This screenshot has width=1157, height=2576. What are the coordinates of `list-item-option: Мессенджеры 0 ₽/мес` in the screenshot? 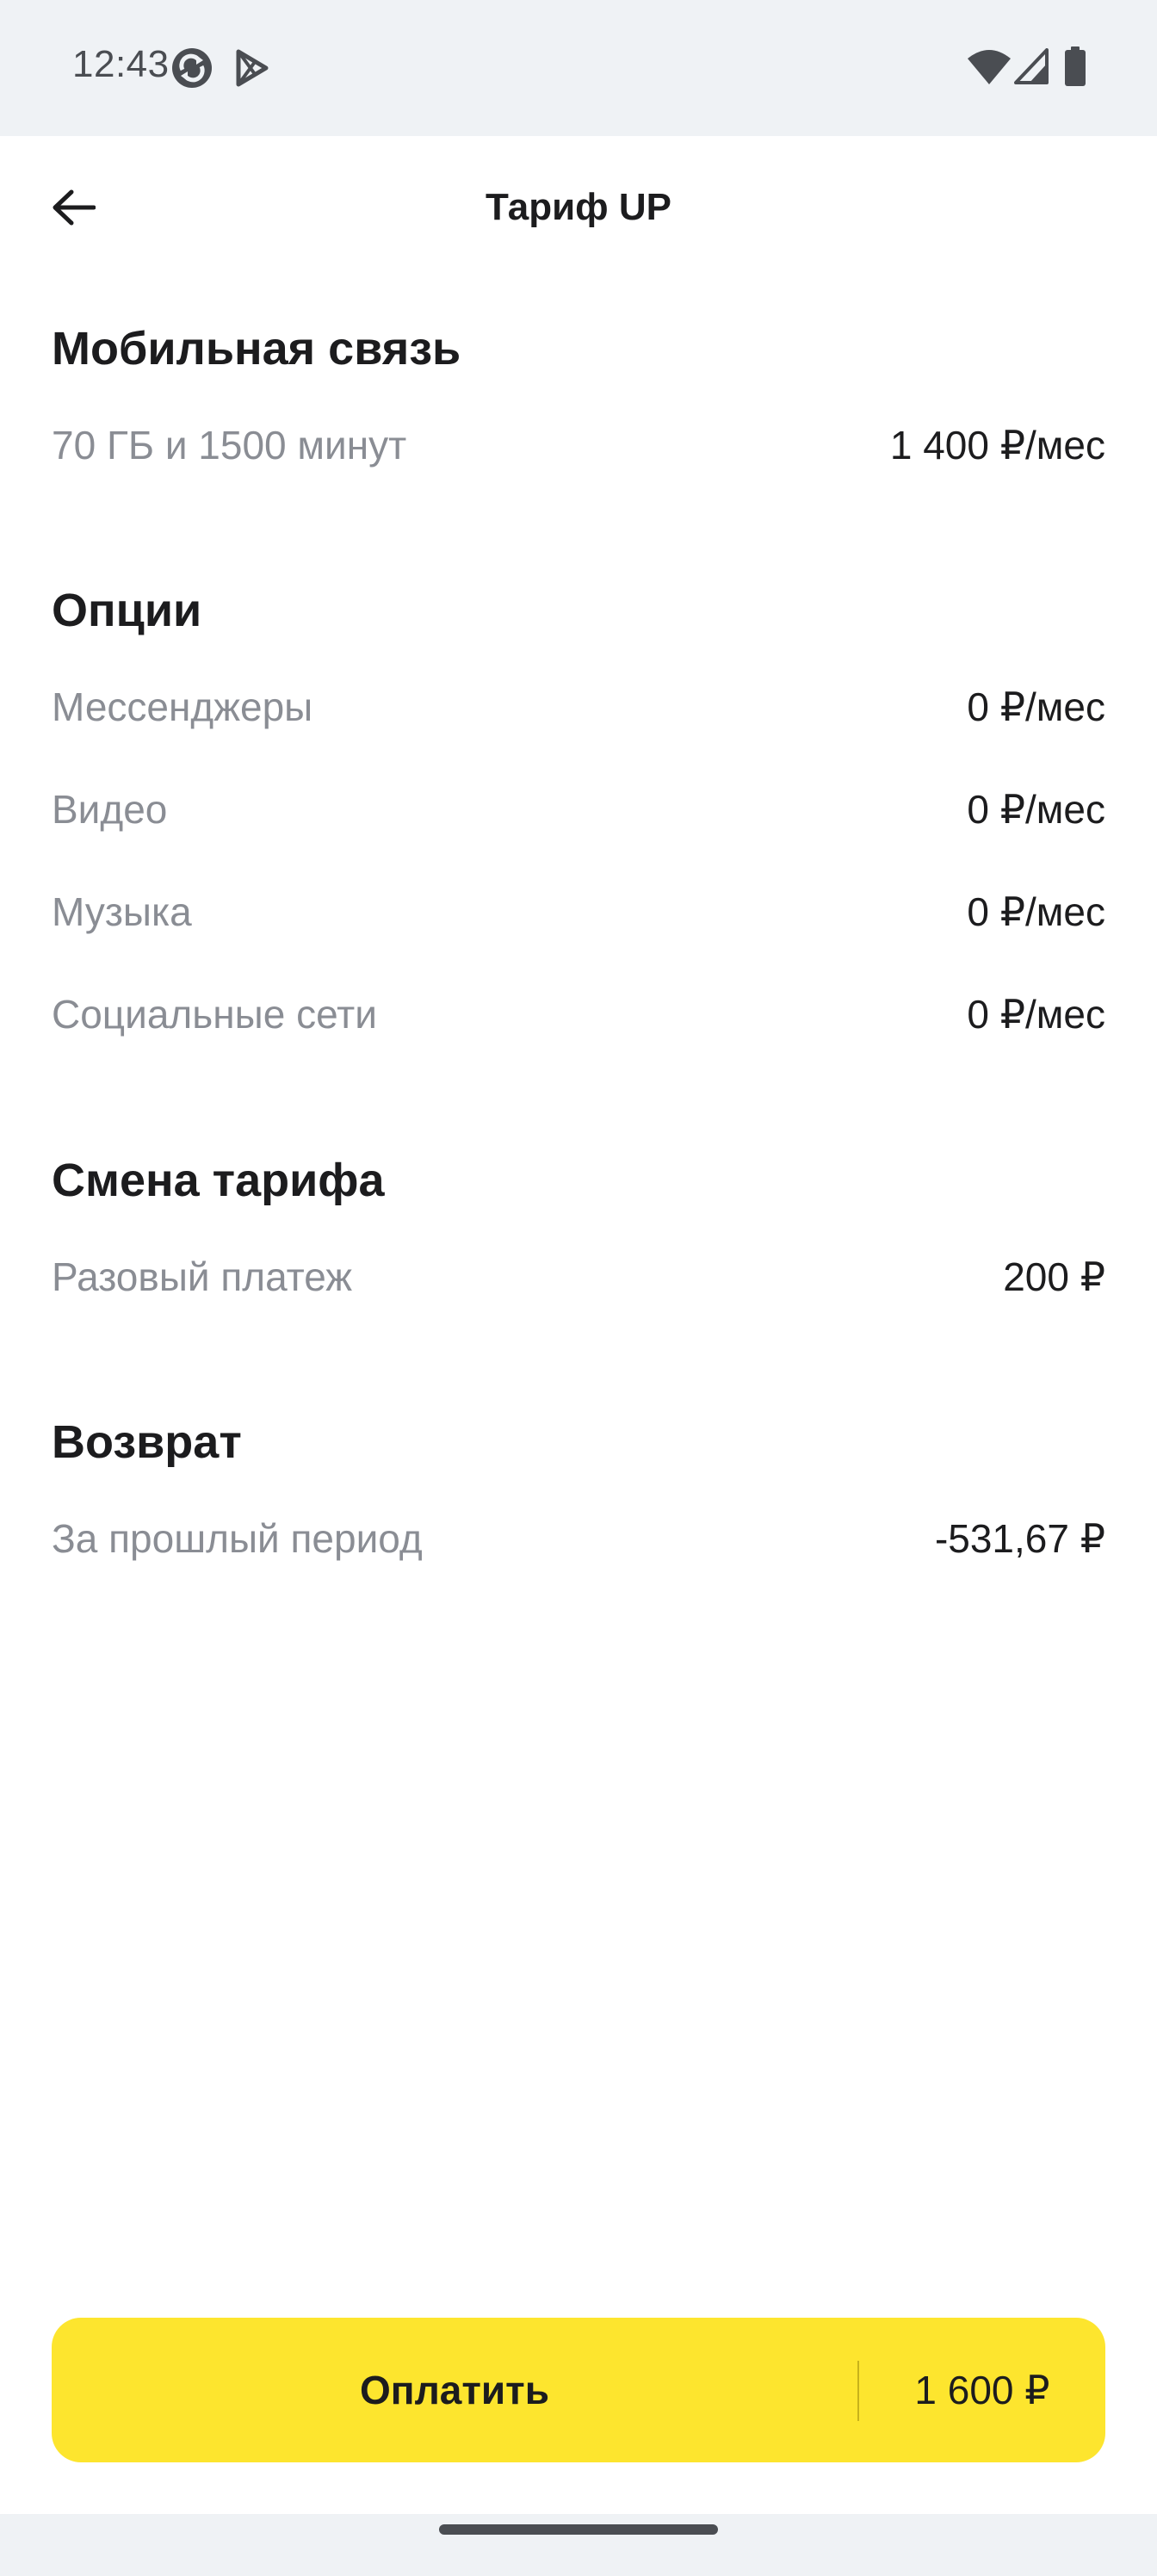 It's located at (579, 714).